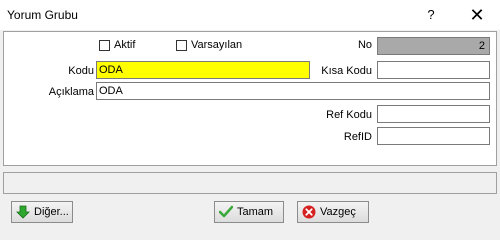 The image size is (500, 240). What do you see at coordinates (433, 114) in the screenshot?
I see `ref-kodu-input` at bounding box center [433, 114].